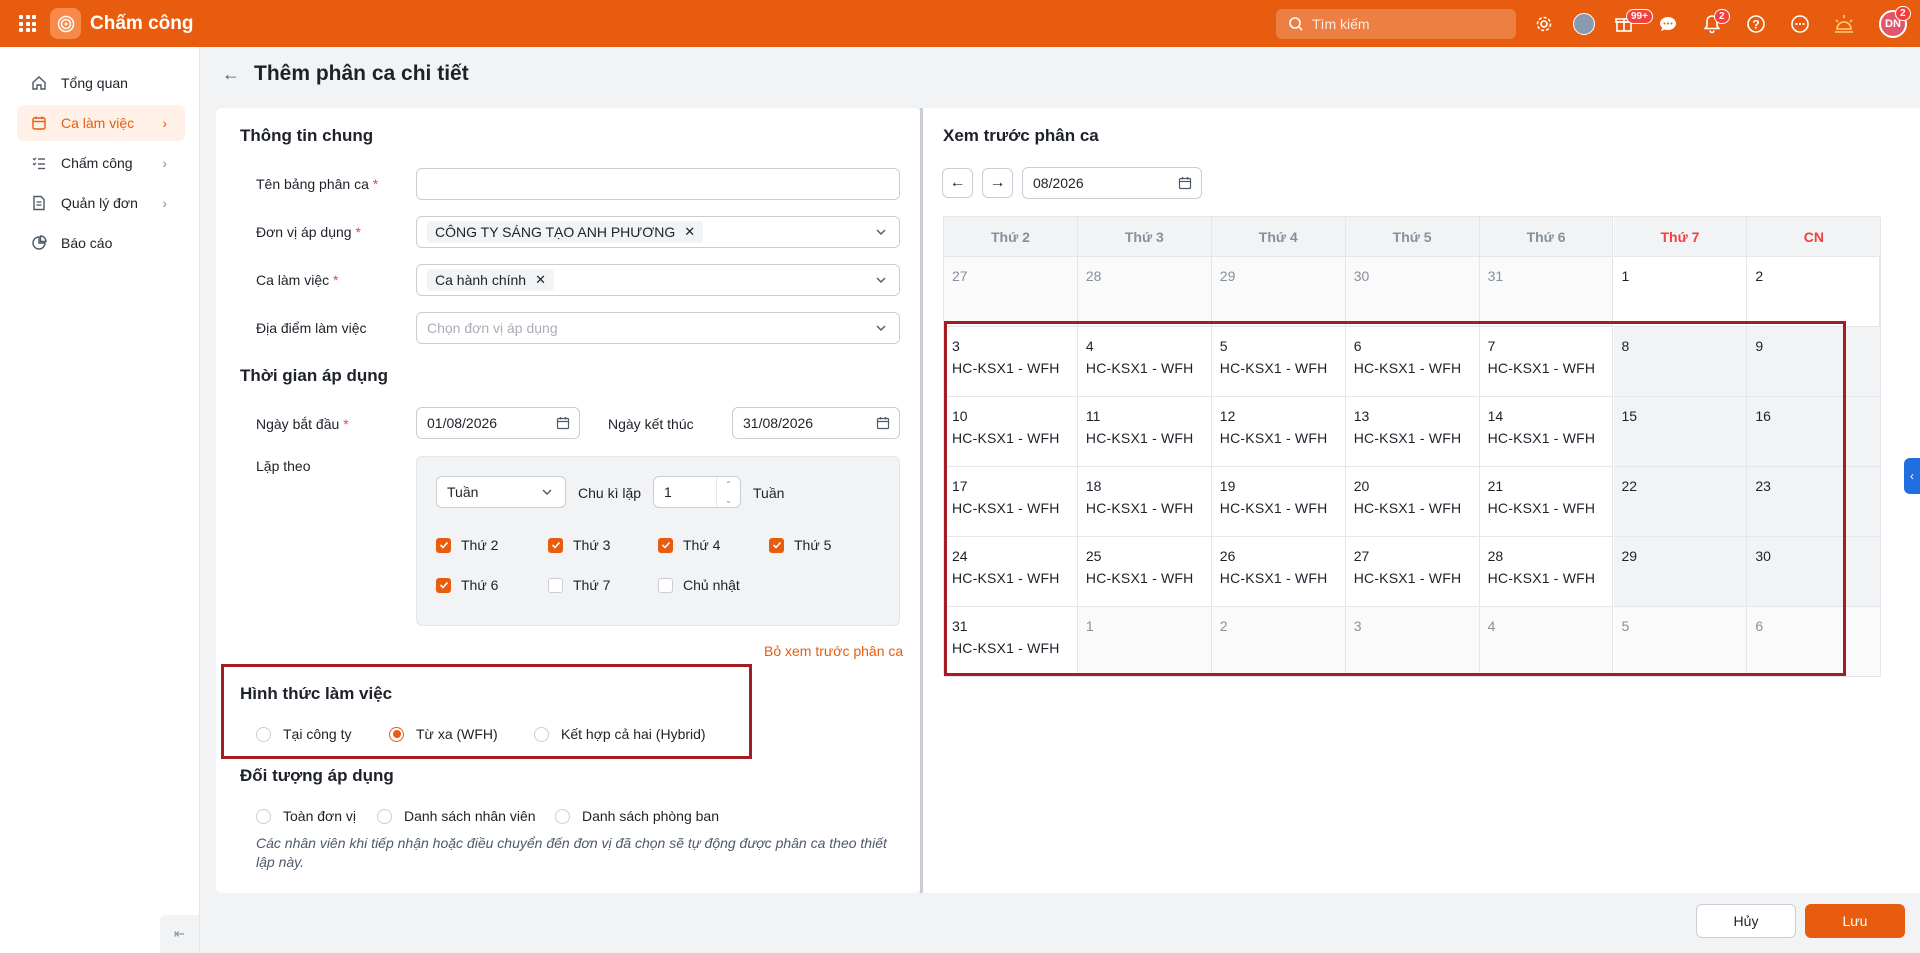  I want to click on user-photo-icon, so click(1584, 24).